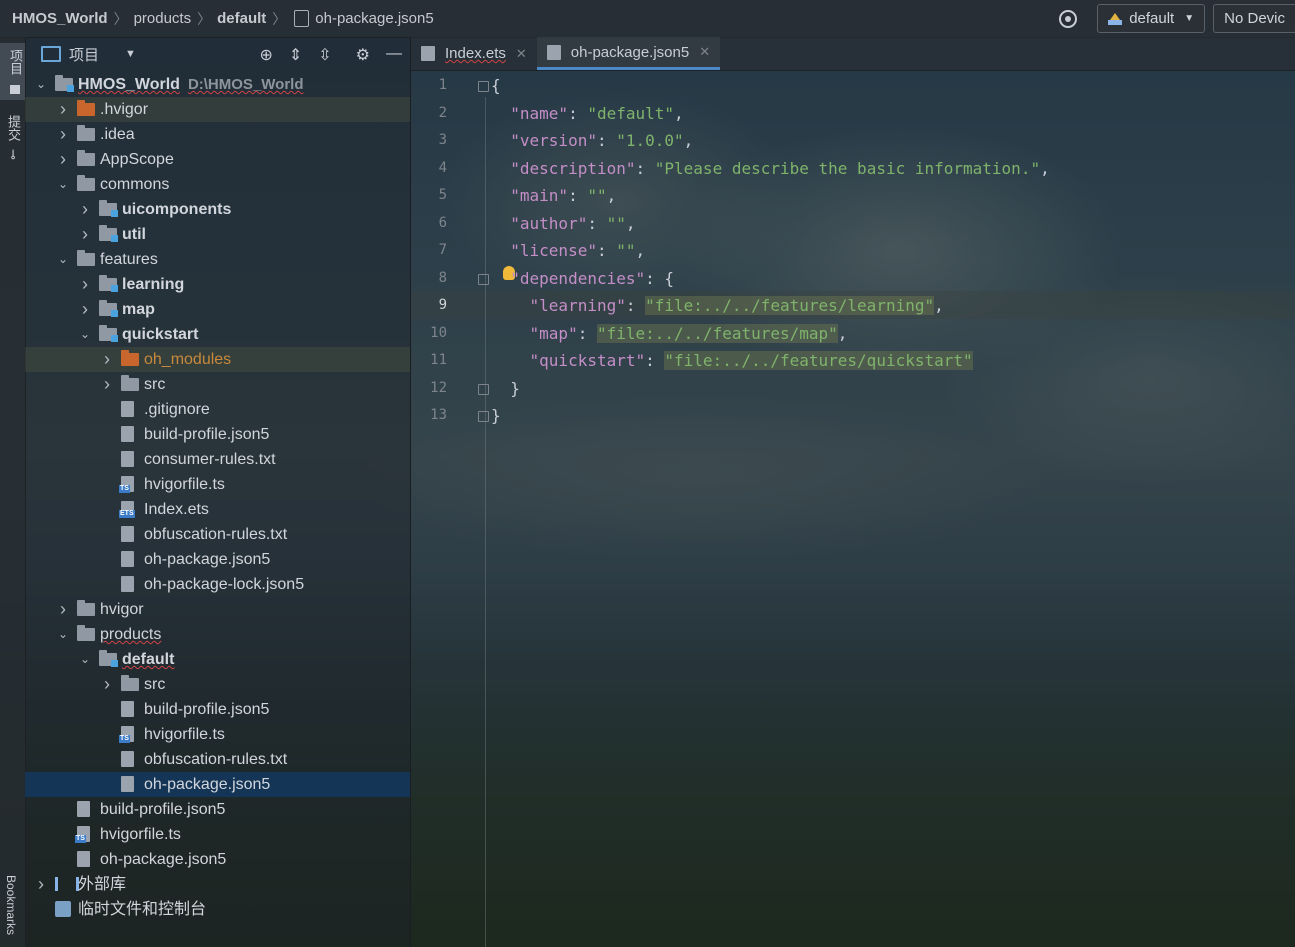 The image size is (1295, 947). Describe the element at coordinates (1254, 18) in the screenshot. I see `device-dropdown: No Devic` at that location.